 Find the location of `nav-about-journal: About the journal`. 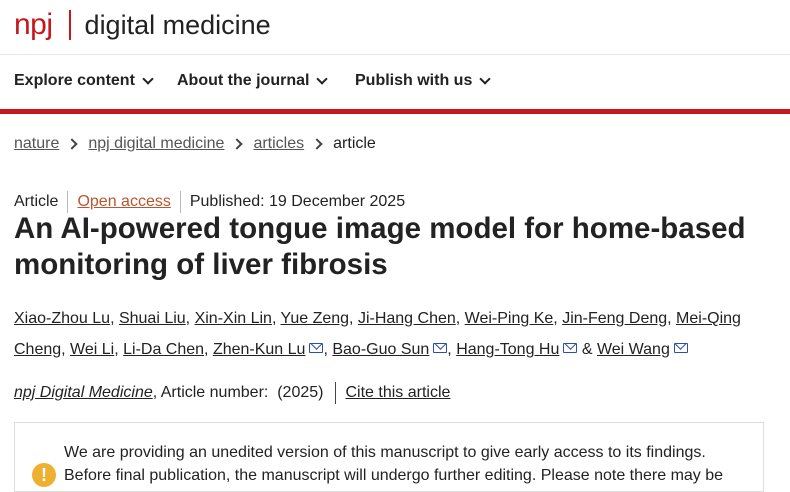

nav-about-journal: About the journal is located at coordinates (253, 81).